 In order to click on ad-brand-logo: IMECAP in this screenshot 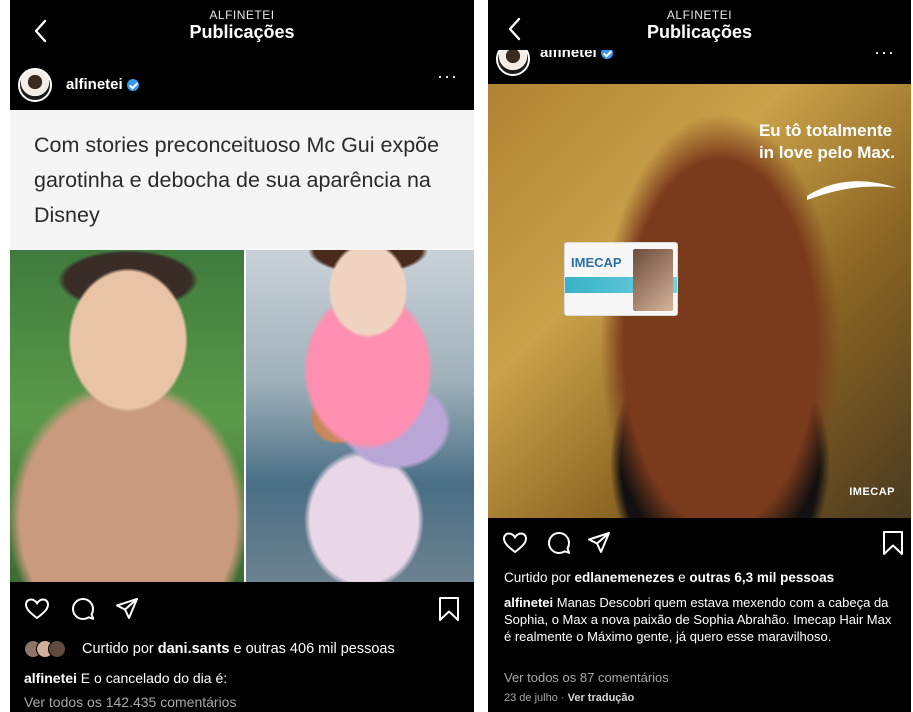, I will do `click(872, 492)`.